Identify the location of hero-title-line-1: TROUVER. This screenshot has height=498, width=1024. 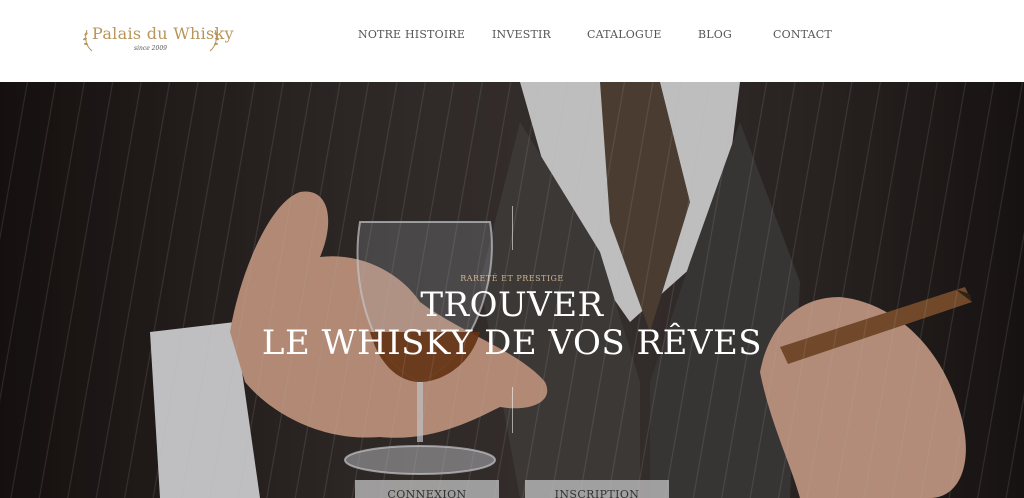
(512, 305).